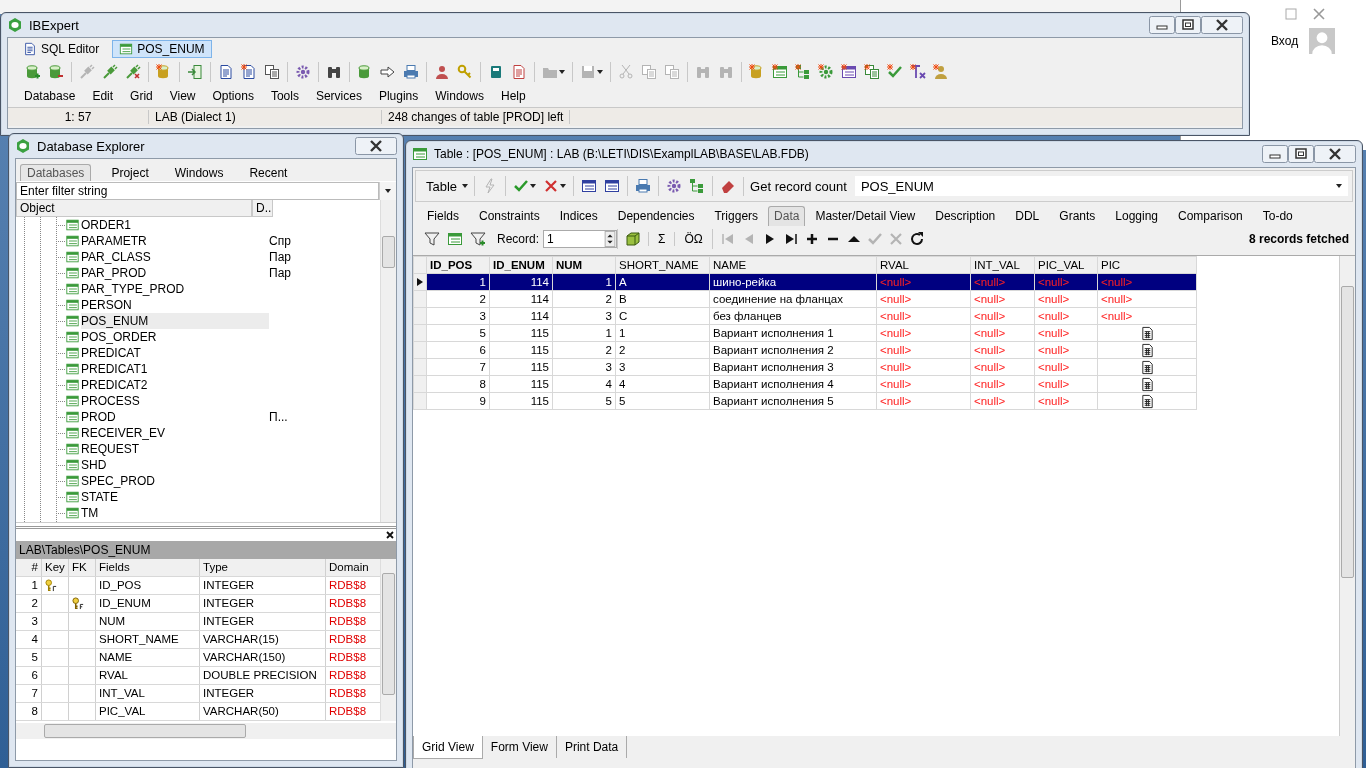 This screenshot has width=1366, height=768. What do you see at coordinates (56, 172) in the screenshot?
I see `tab: Databases` at bounding box center [56, 172].